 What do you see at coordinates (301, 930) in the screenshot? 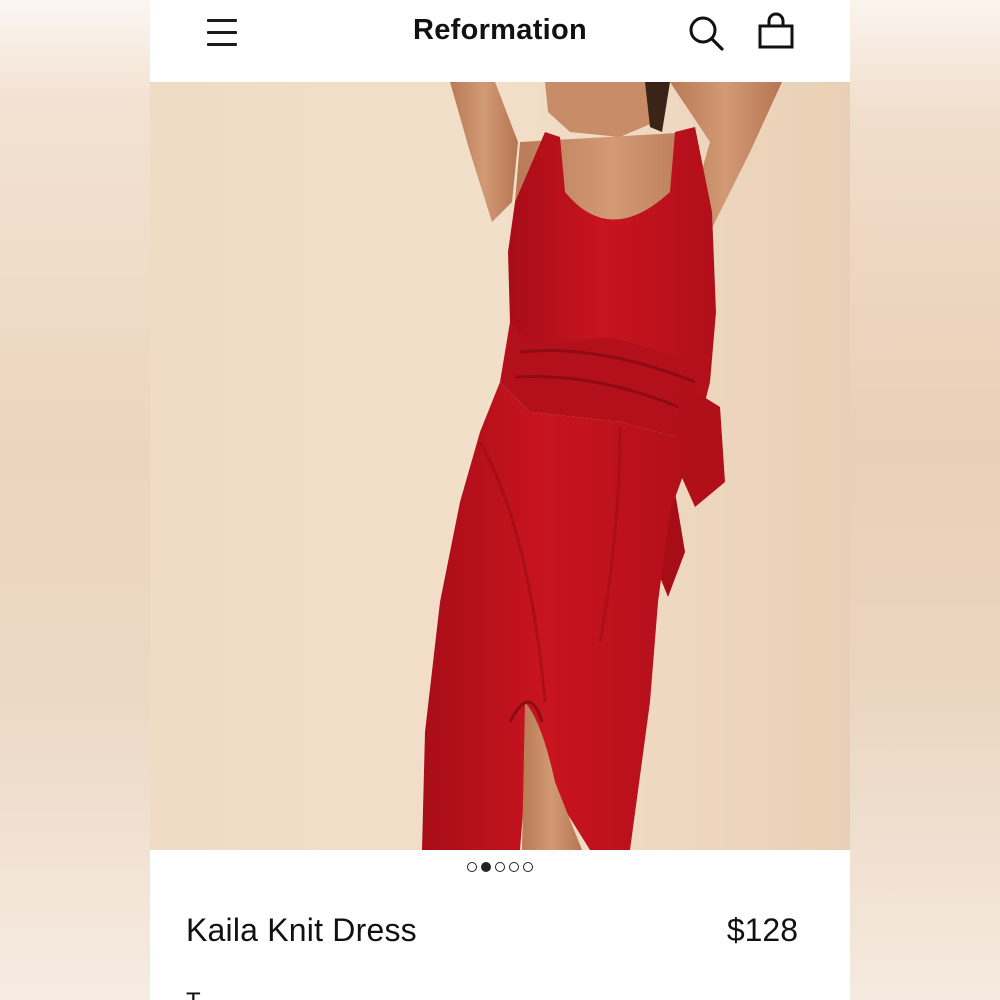
I see `product-name: Kaila Knit Dress` at bounding box center [301, 930].